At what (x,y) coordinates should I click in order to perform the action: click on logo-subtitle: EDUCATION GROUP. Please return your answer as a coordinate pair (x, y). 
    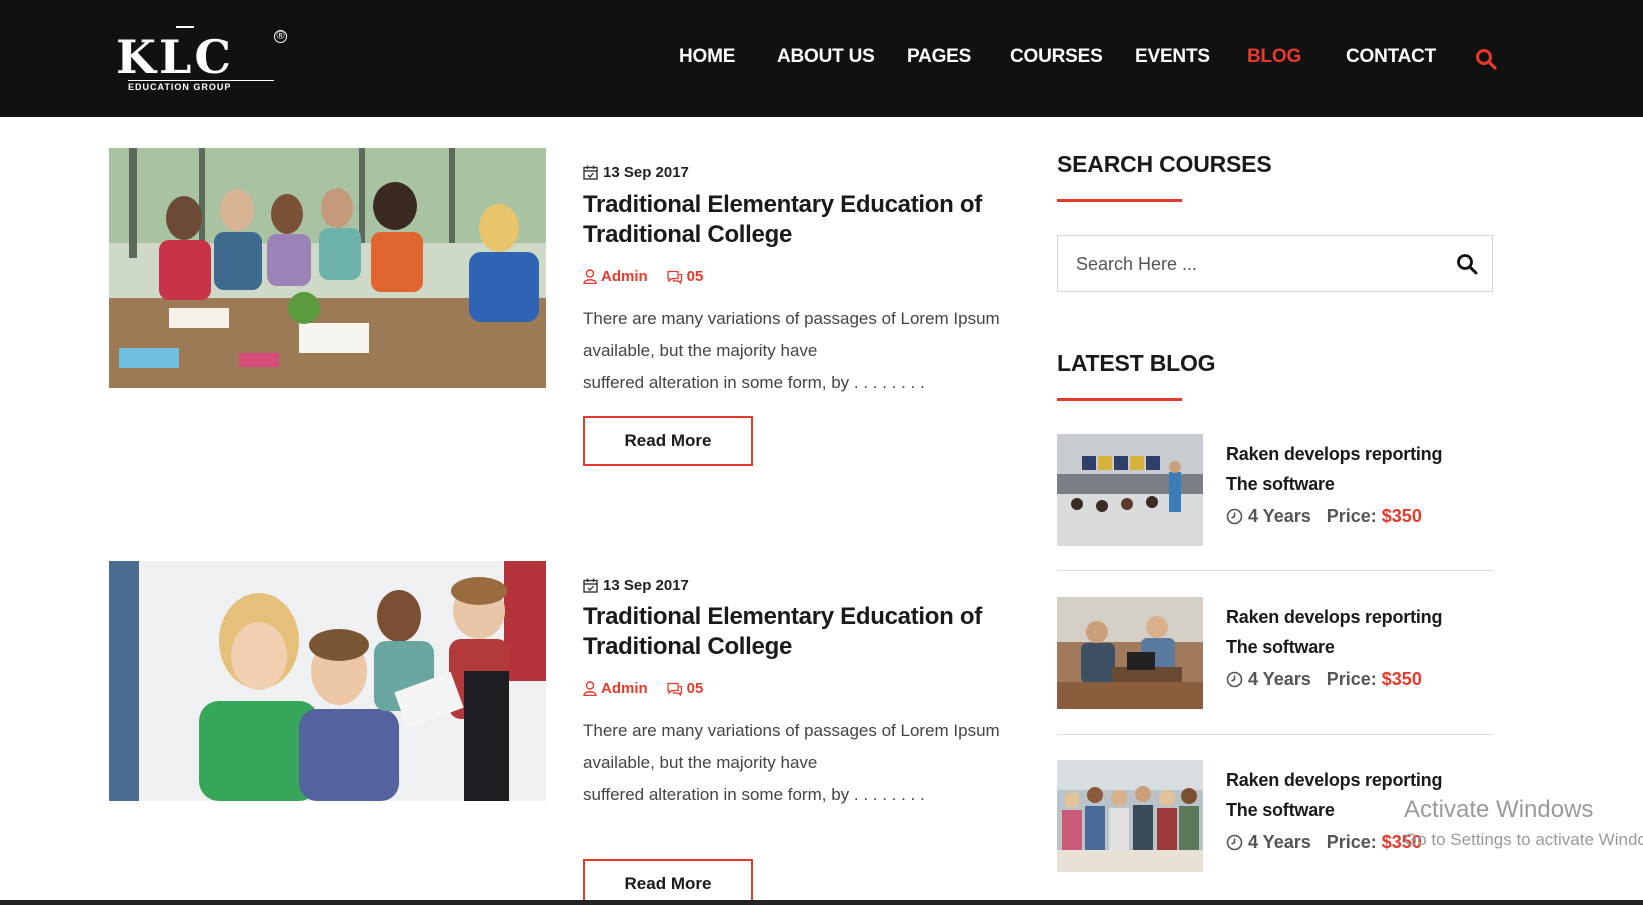
    Looking at the image, I should click on (201, 86).